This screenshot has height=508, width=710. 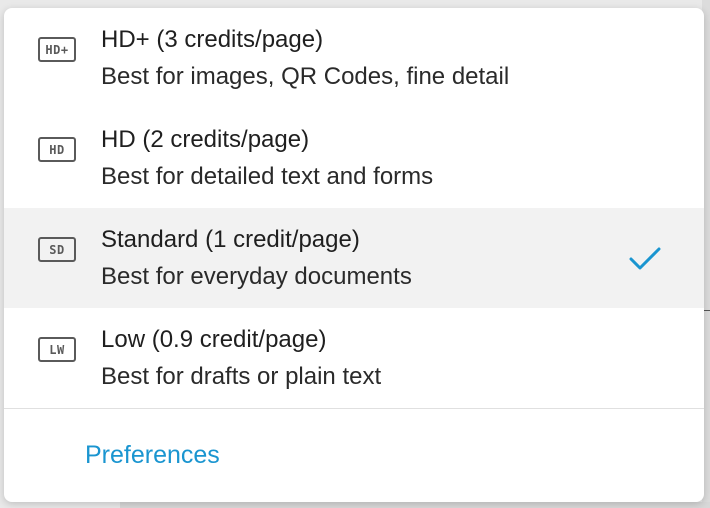 I want to click on option-description: Best for detailed text and forms, so click(x=267, y=176).